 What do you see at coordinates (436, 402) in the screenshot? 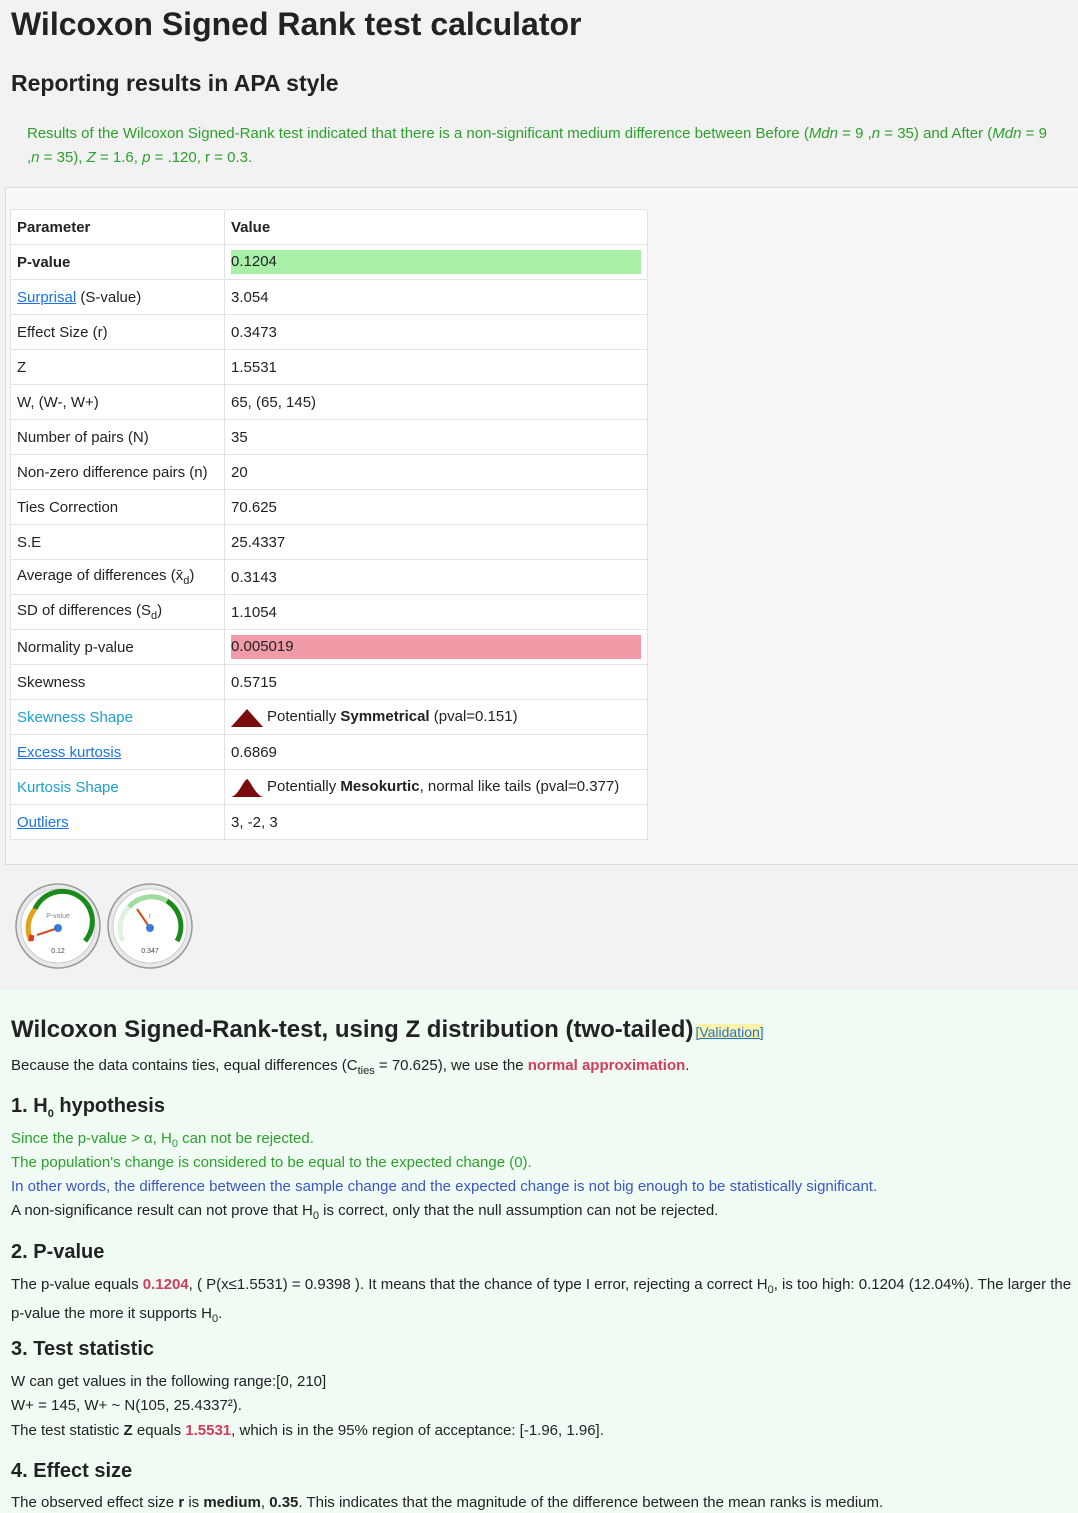
I see `value-cell: 65, (65, 145)` at bounding box center [436, 402].